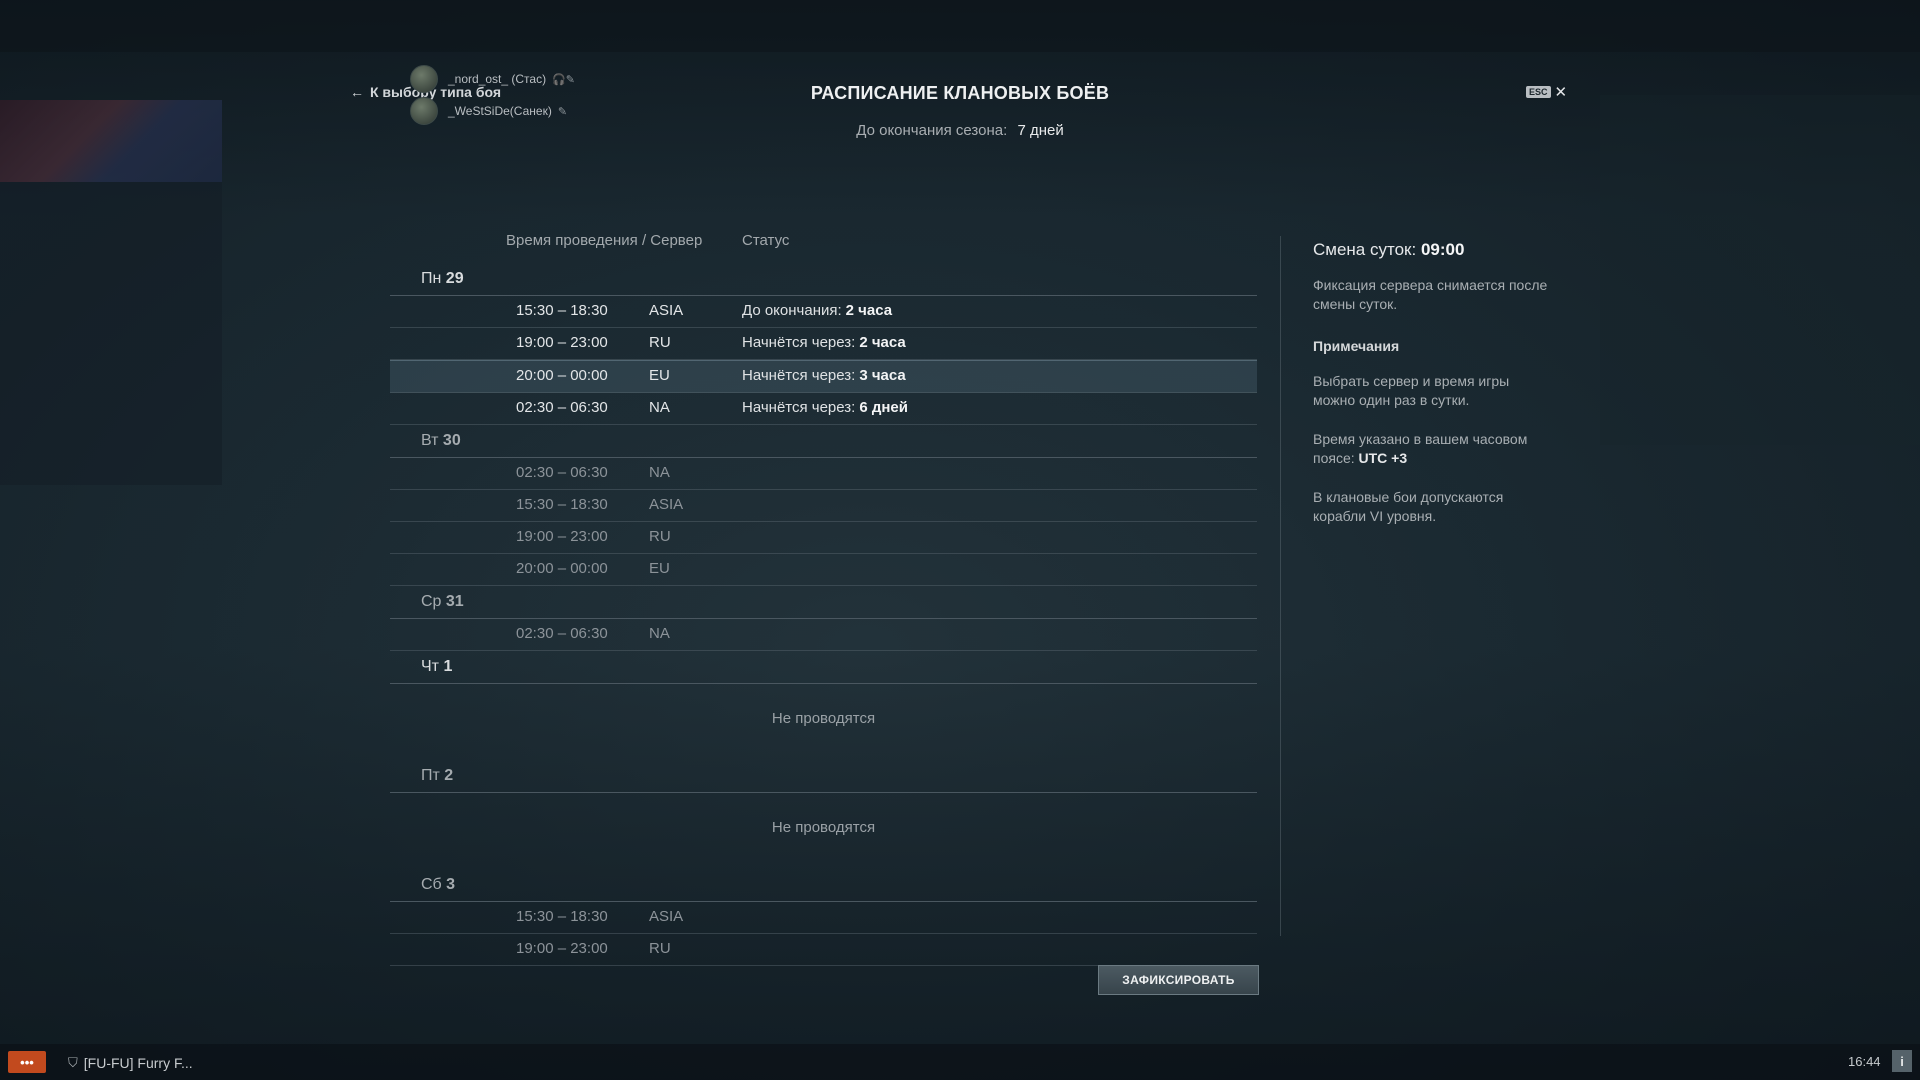 The image size is (1920, 1080). I want to click on day-number: 2, so click(449, 775).